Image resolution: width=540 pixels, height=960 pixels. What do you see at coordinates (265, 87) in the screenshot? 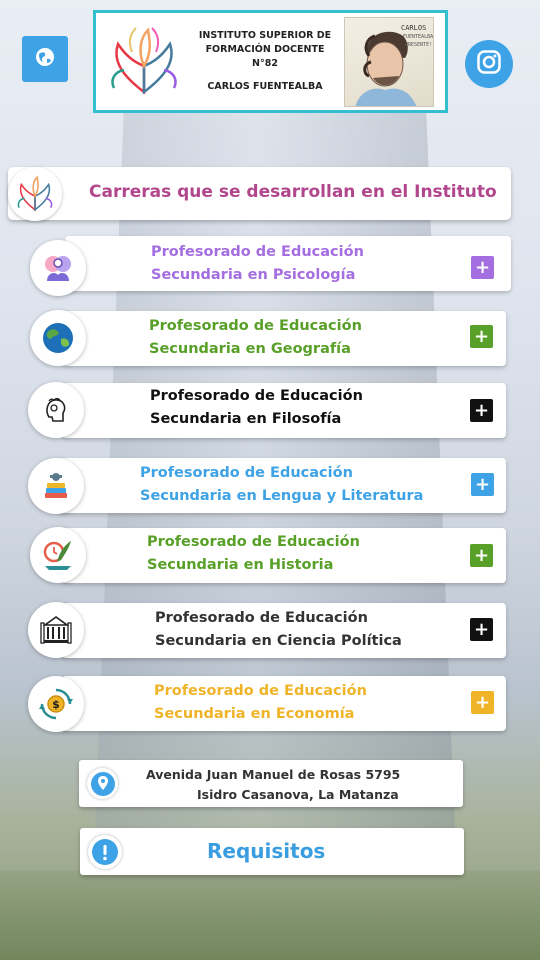
I see `institute-person-name: CARLOS FUENTEALBA` at bounding box center [265, 87].